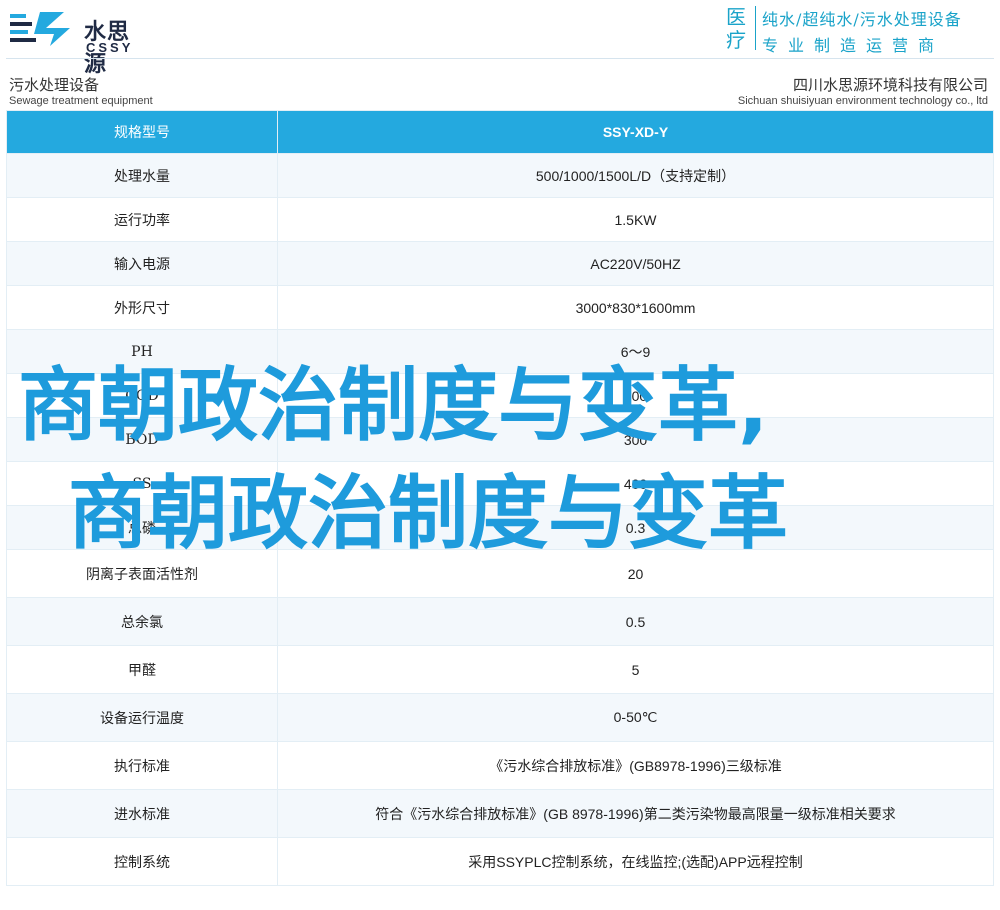  Describe the element at coordinates (142, 669) in the screenshot. I see `spec-label: 甲醛` at that location.